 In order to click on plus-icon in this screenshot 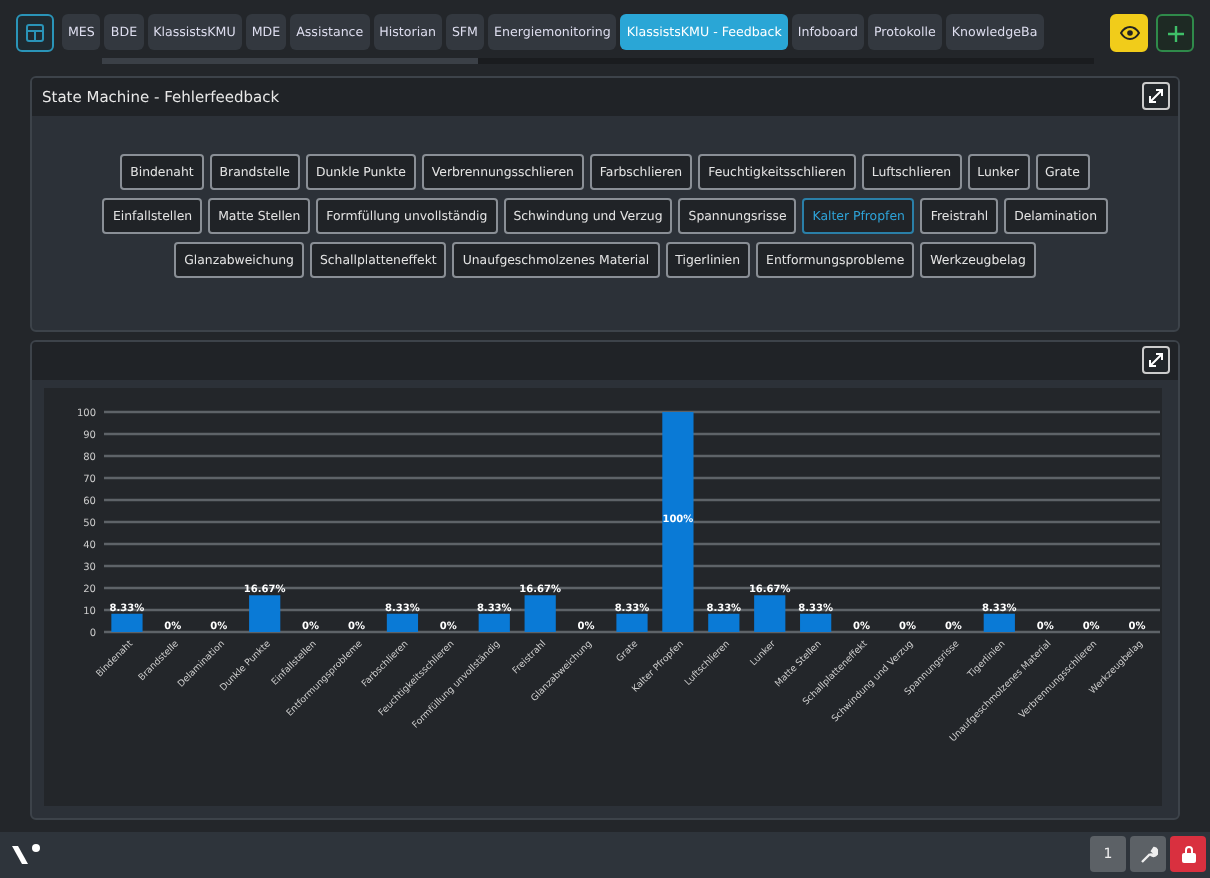, I will do `click(1175, 33)`.